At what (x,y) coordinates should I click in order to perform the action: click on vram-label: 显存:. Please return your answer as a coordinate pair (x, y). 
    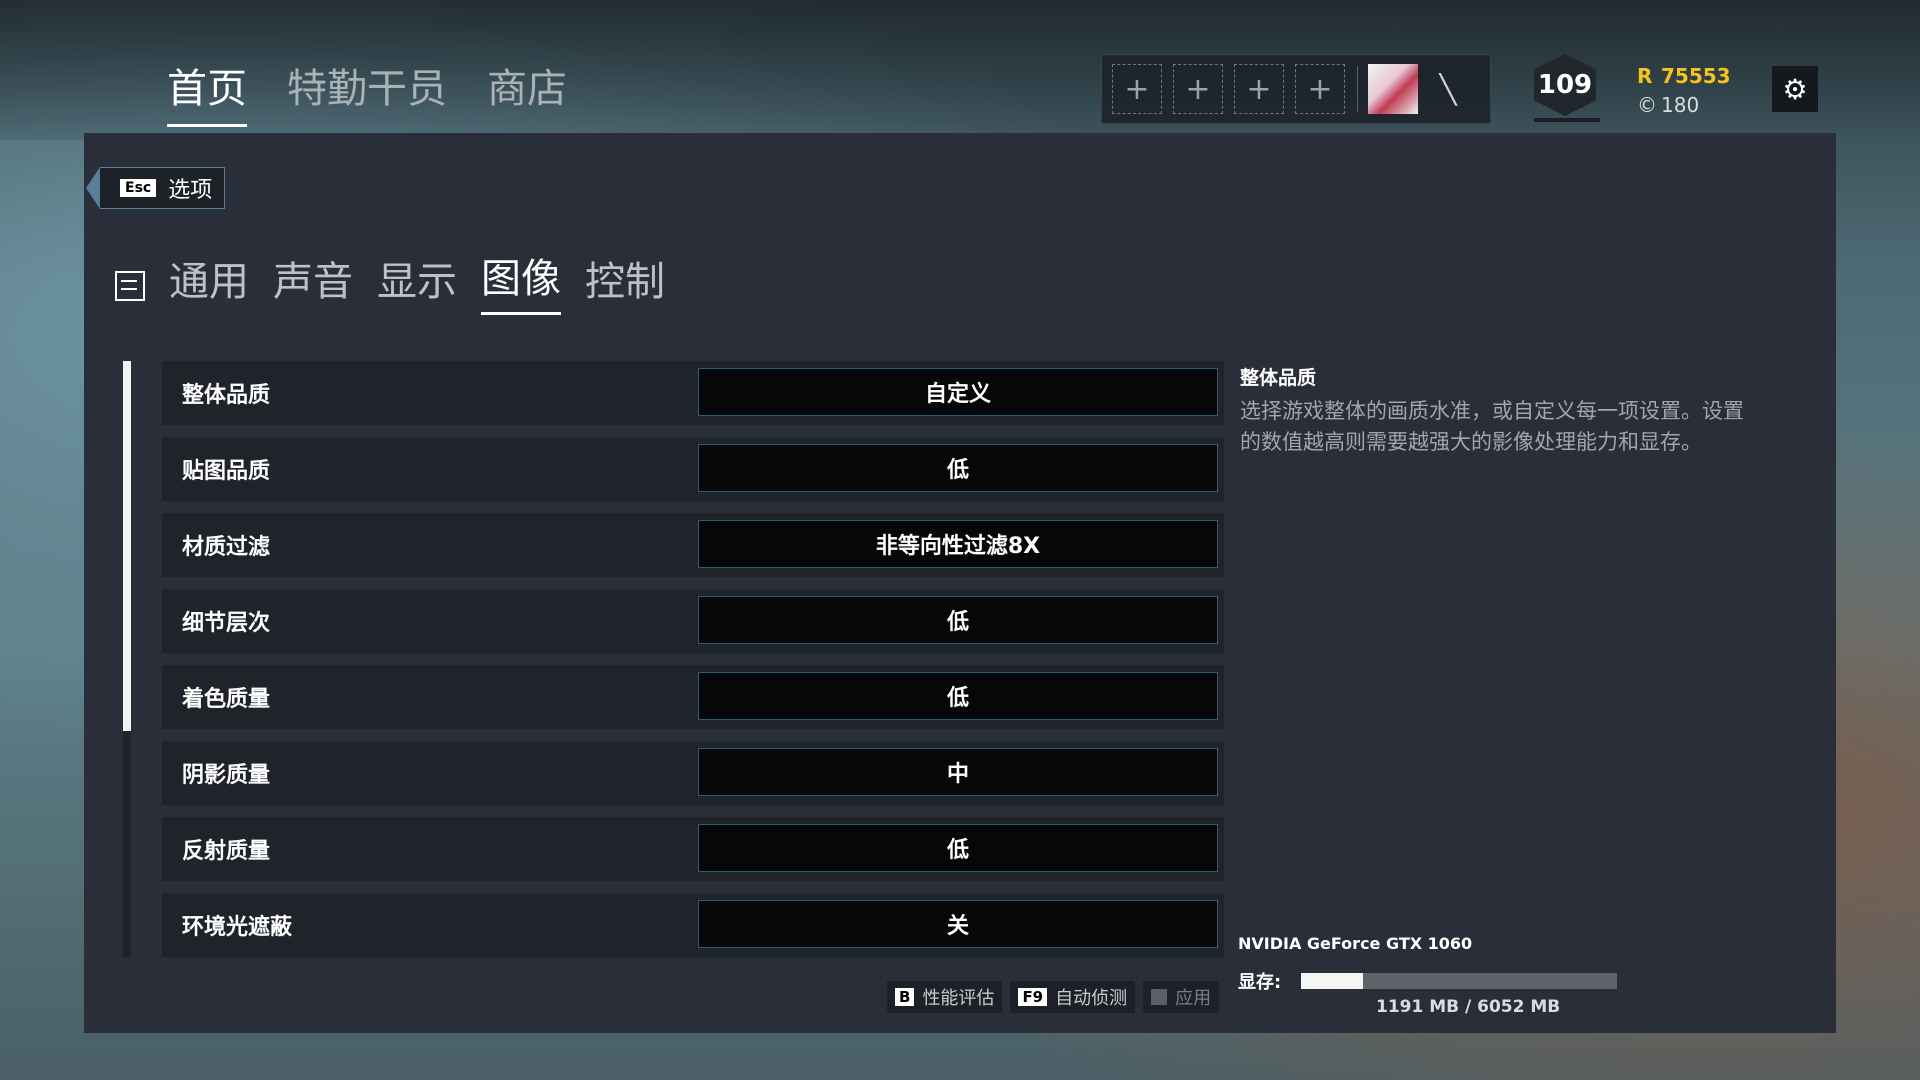
    Looking at the image, I should click on (1260, 982).